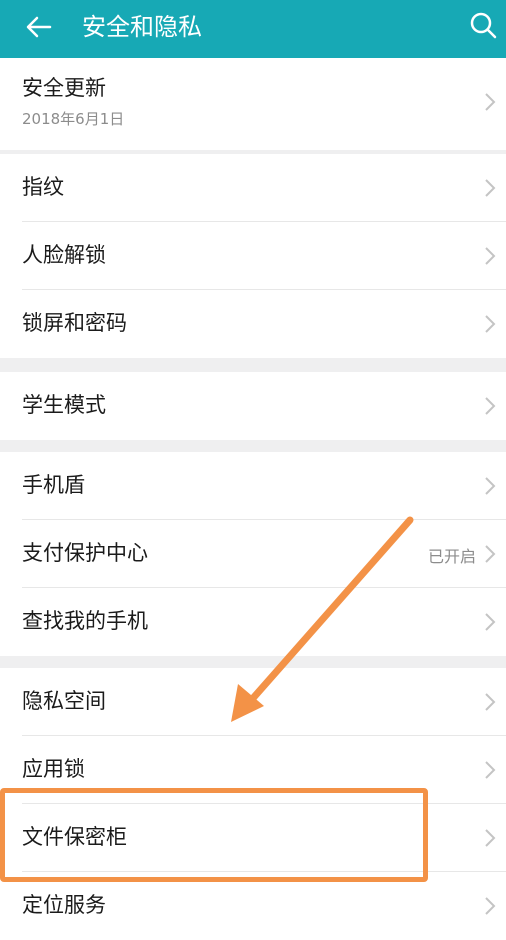 The width and height of the screenshot is (506, 940). I want to click on settings-item-app-lock: 应用锁, so click(253, 770).